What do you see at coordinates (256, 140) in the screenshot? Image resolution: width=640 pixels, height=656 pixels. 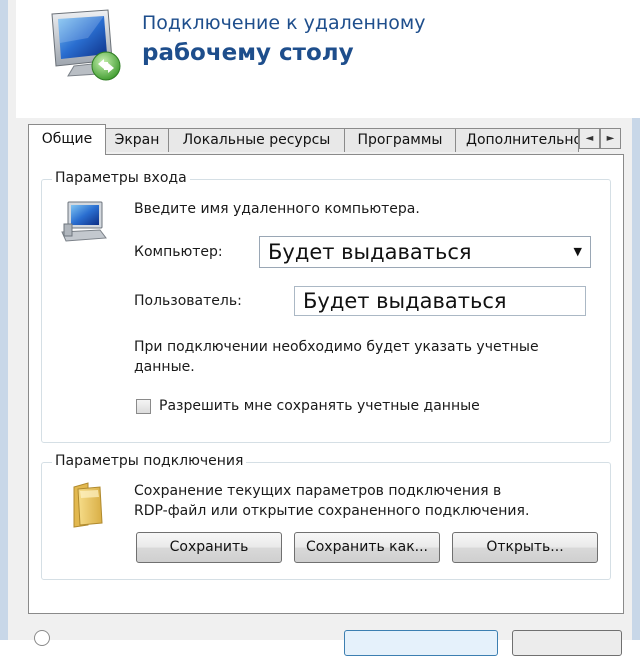 I see `tab-local-resources: Локальные ресурсы` at bounding box center [256, 140].